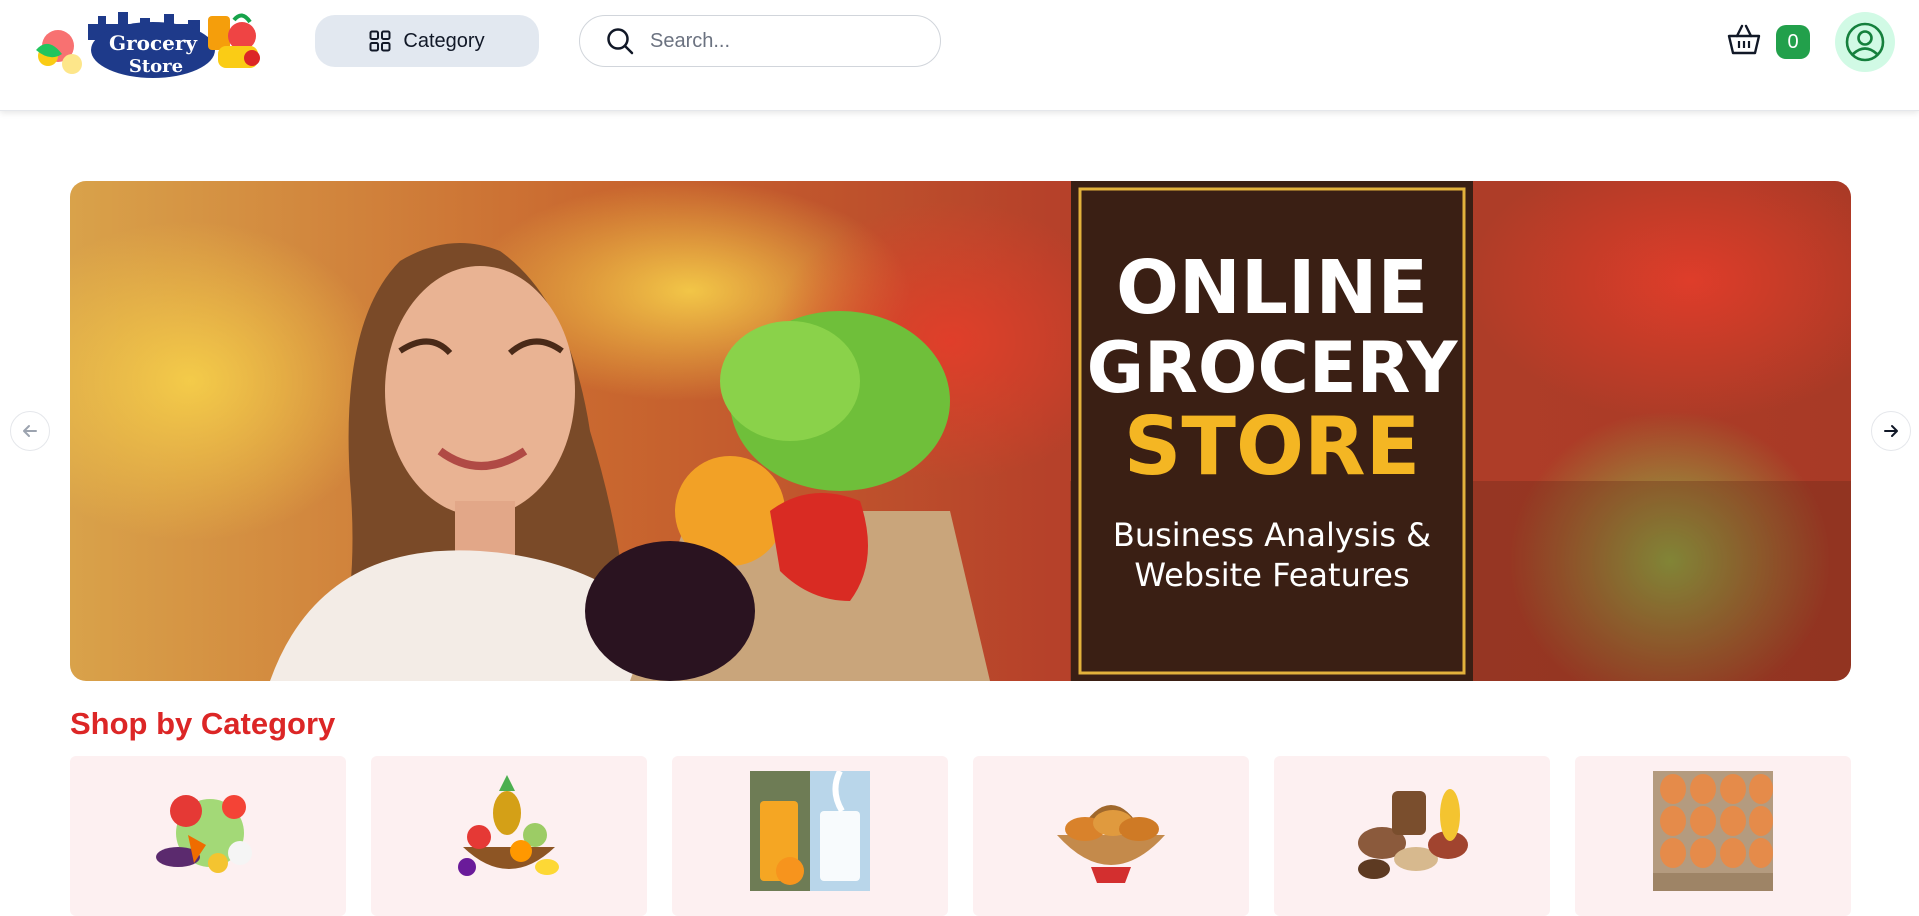  I want to click on banner-subline1: Business Analysis &, so click(1272, 535).